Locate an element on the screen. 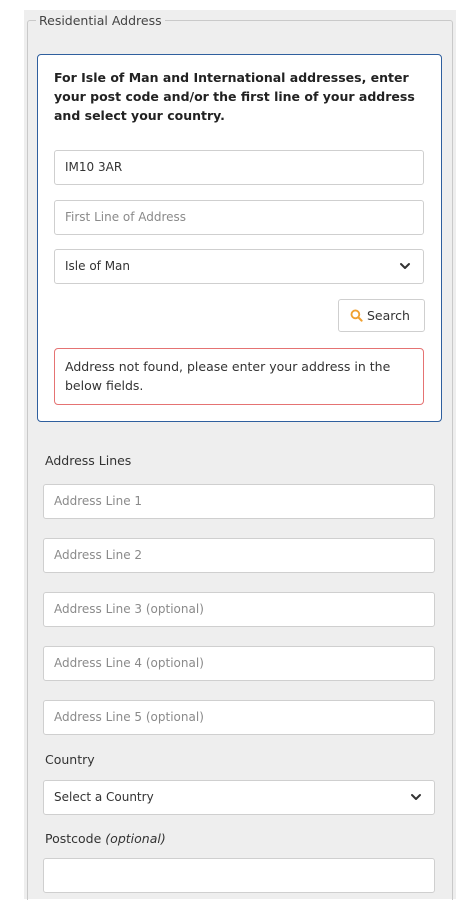  address-line-5-input: Address Line 5 (optional) is located at coordinates (239, 717).